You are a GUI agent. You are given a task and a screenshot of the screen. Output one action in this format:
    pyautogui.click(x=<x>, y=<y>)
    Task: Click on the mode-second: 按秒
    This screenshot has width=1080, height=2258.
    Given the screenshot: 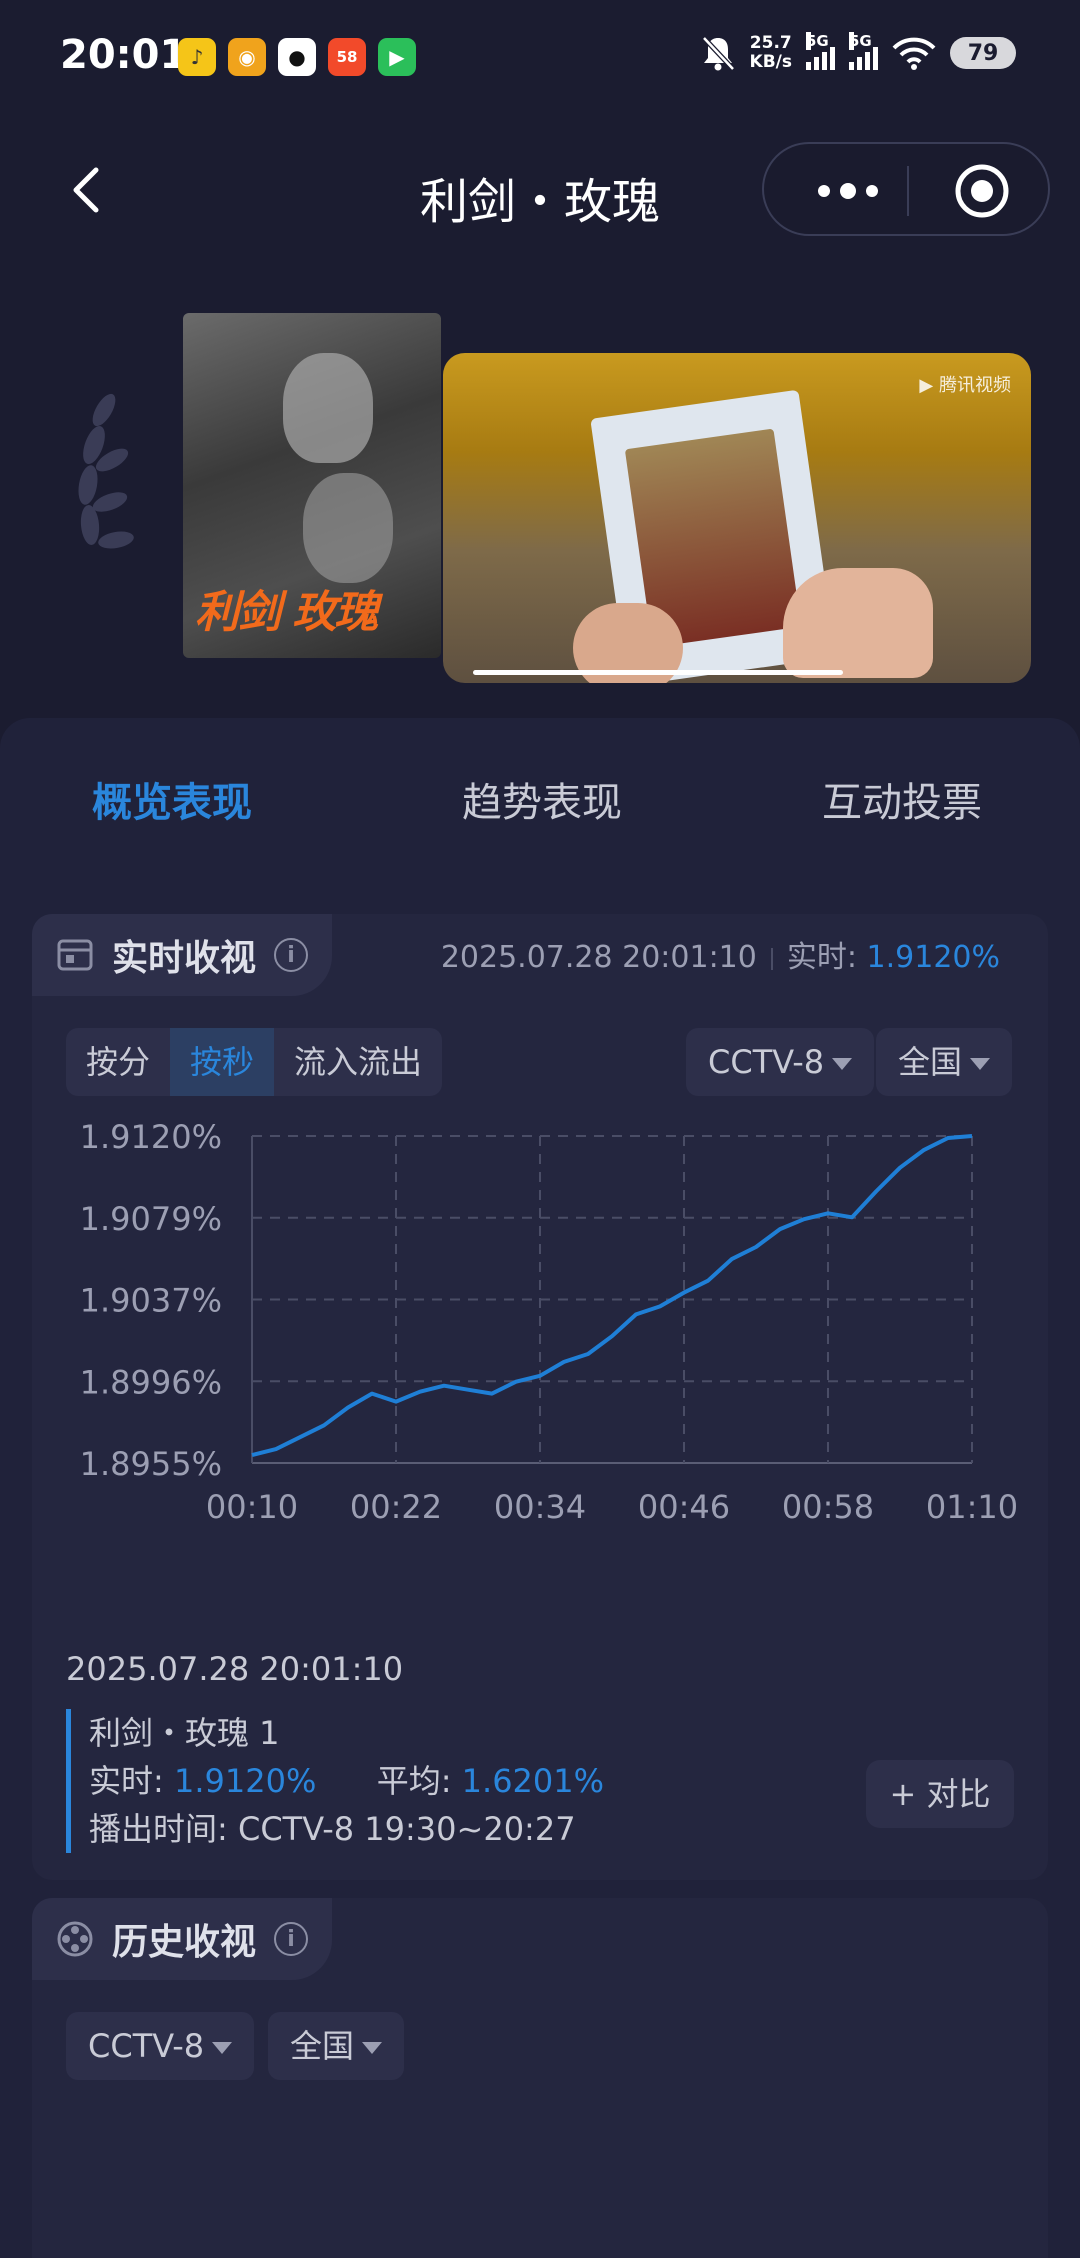 What is the action you would take?
    pyautogui.click(x=222, y=1062)
    